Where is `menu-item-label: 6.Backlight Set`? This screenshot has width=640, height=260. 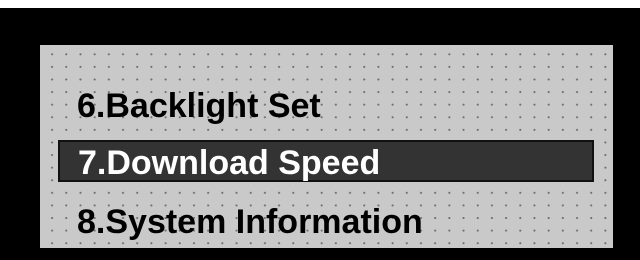
menu-item-label: 6.Backlight Set is located at coordinates (199, 106).